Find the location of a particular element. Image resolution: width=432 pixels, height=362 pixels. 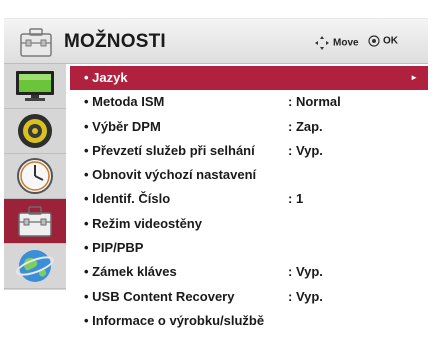

menu-item-value: : Zap. is located at coordinates (305, 126).